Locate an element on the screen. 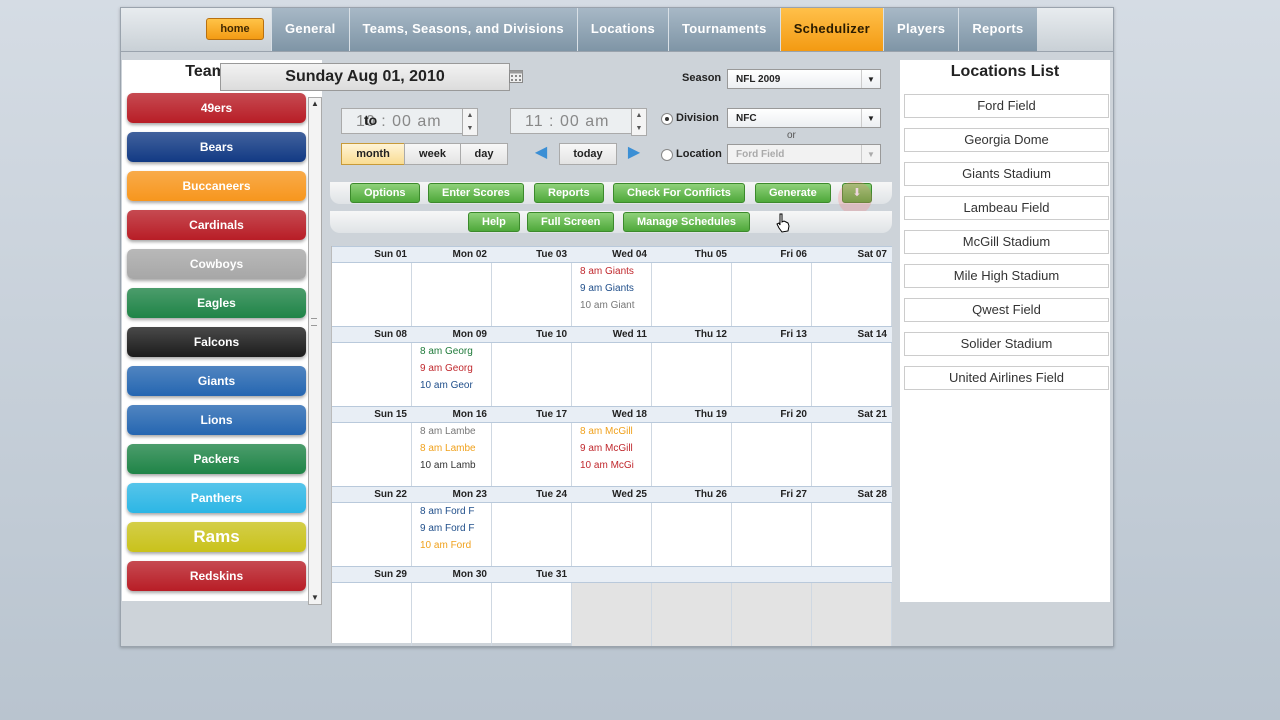 The width and height of the screenshot is (1280, 720). location-item: United Airlines Field is located at coordinates (1006, 378).